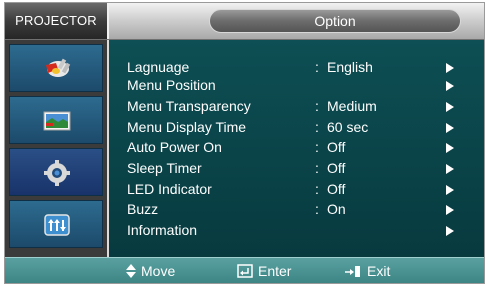 The image size is (489, 286). I want to click on brand-label: PROJECTOR, so click(57, 21).